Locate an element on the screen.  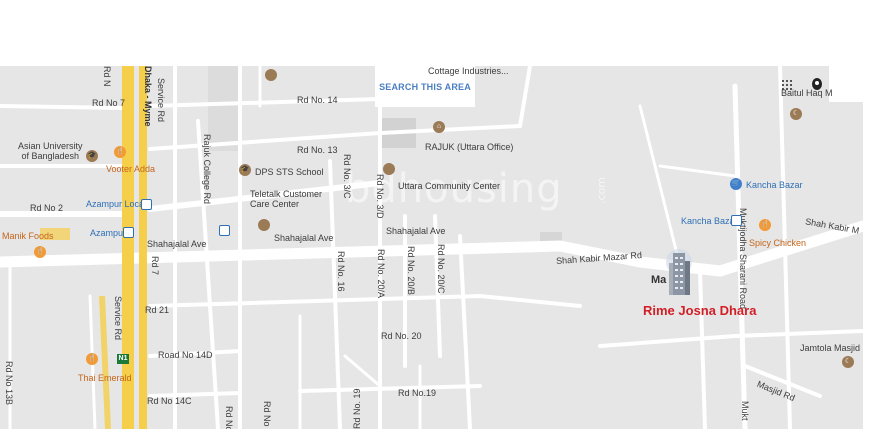
place-azampur: Azampur is located at coordinates (108, 233).